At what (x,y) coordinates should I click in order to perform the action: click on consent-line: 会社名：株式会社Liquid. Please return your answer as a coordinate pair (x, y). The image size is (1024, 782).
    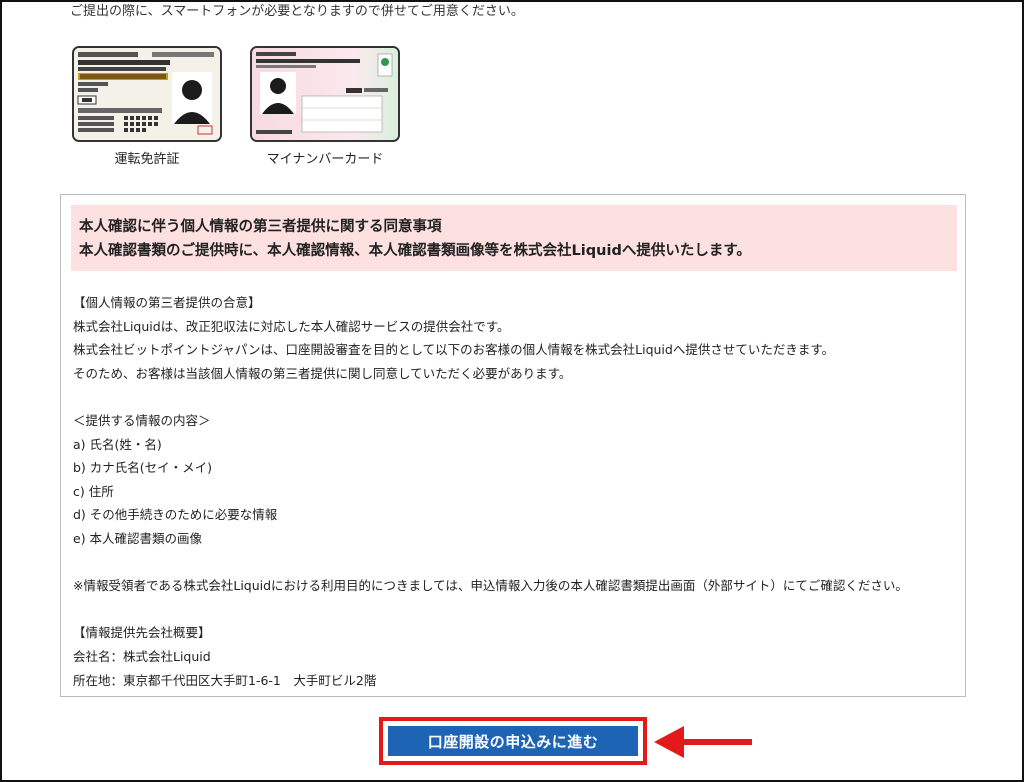
    Looking at the image, I should click on (142, 656).